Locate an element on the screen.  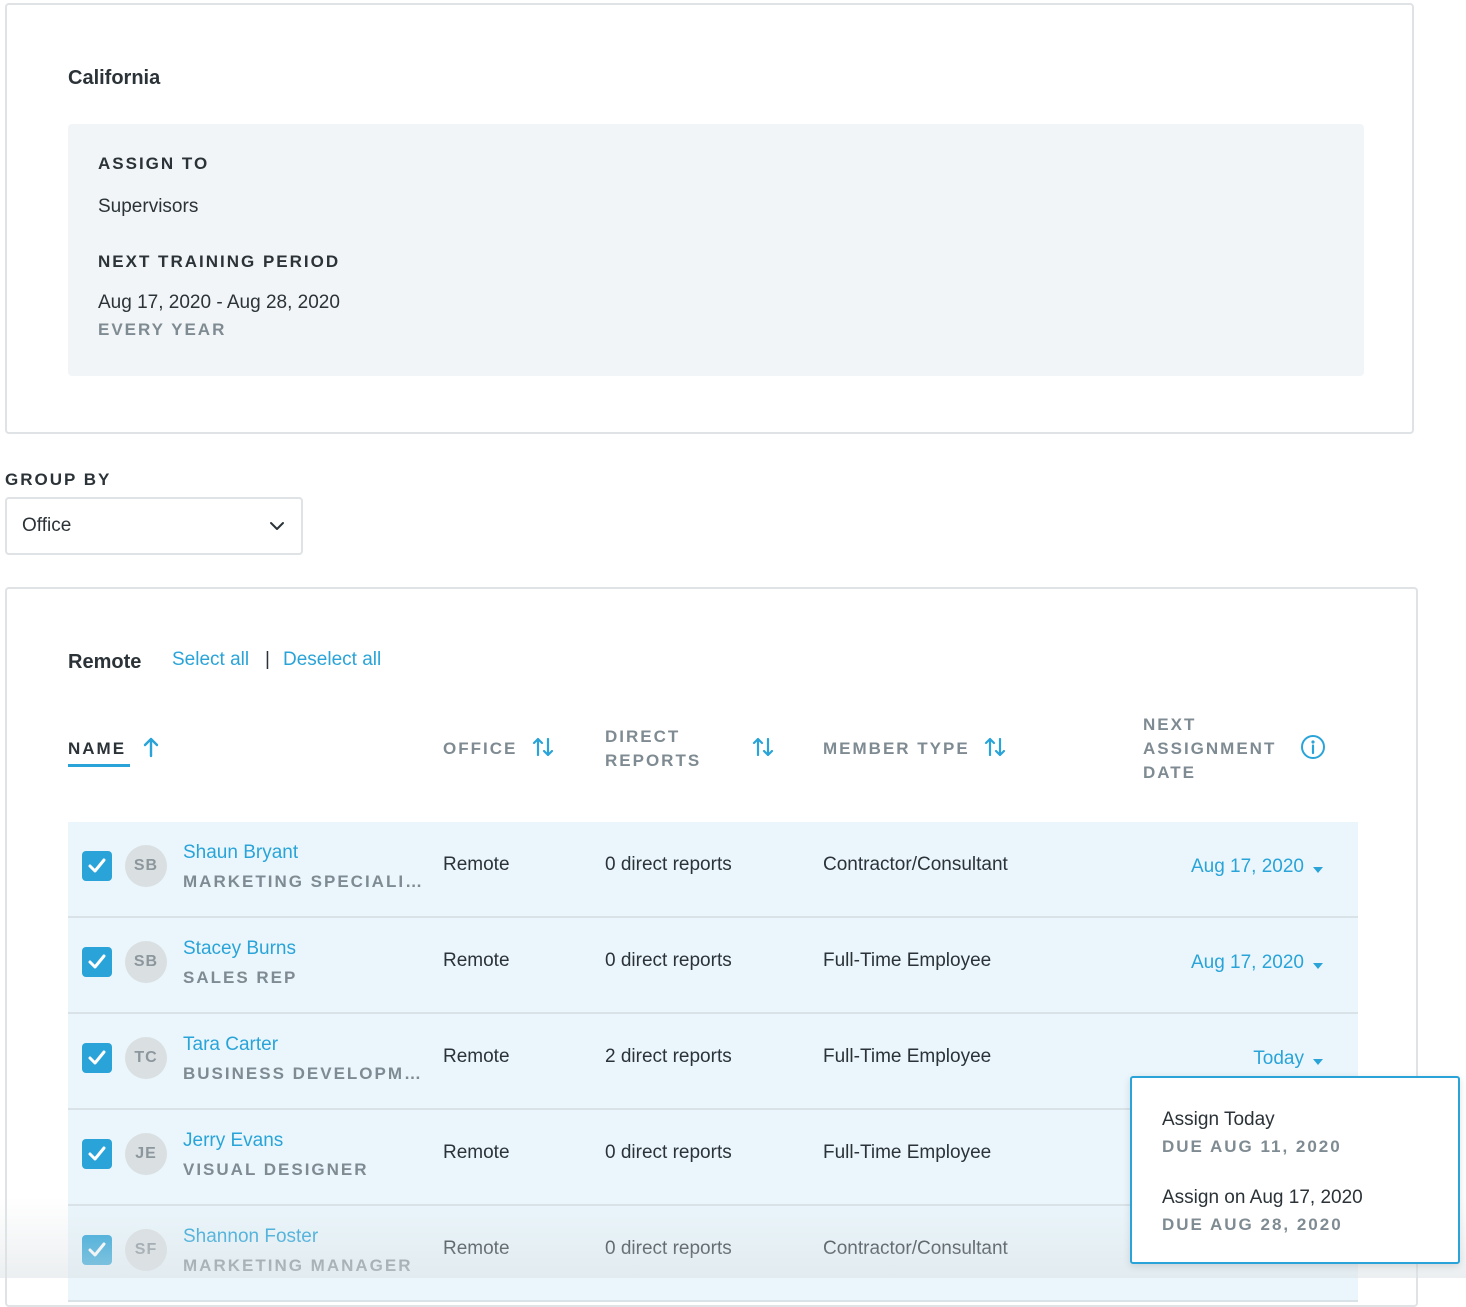
member-job-title: MARKETING SPECIALIST is located at coordinates (305, 881).